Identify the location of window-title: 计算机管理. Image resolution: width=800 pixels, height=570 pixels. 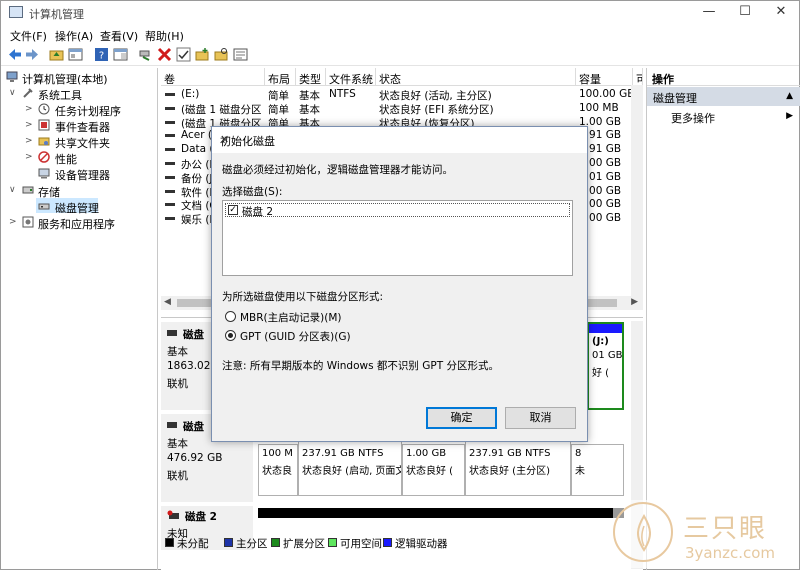
(56, 14).